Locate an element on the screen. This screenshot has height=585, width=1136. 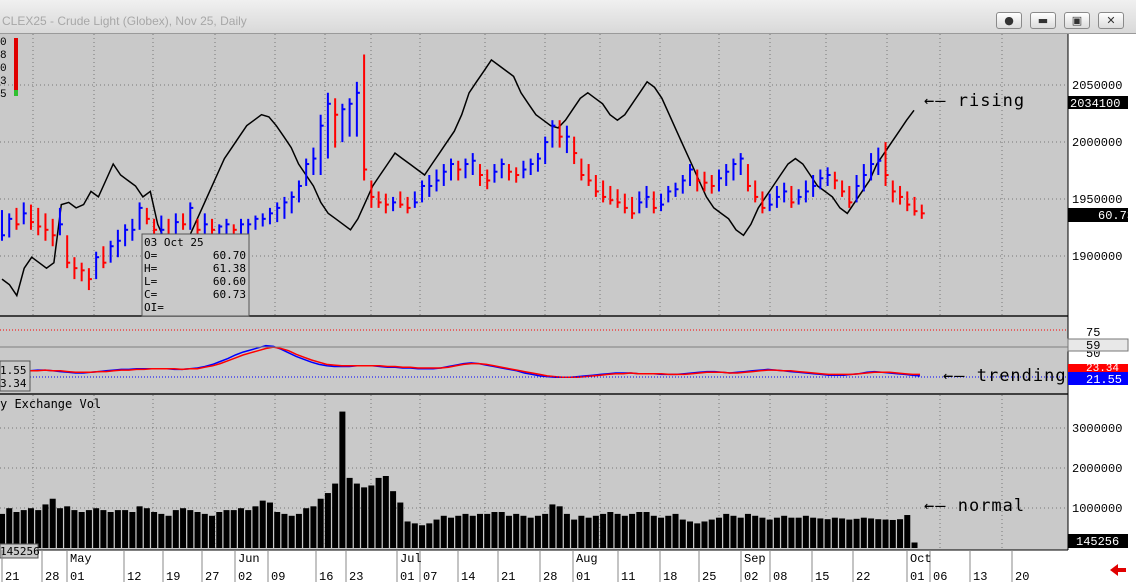
fast-value: 21.55 is located at coordinates (1104, 380).